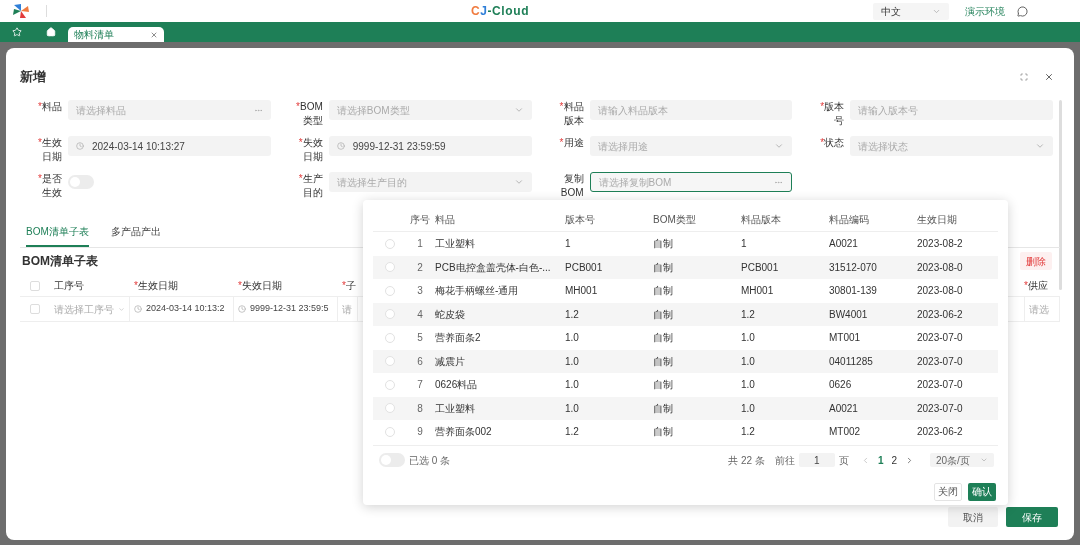  I want to click on date-field: 9999-12-31 23:59:59, so click(430, 146).